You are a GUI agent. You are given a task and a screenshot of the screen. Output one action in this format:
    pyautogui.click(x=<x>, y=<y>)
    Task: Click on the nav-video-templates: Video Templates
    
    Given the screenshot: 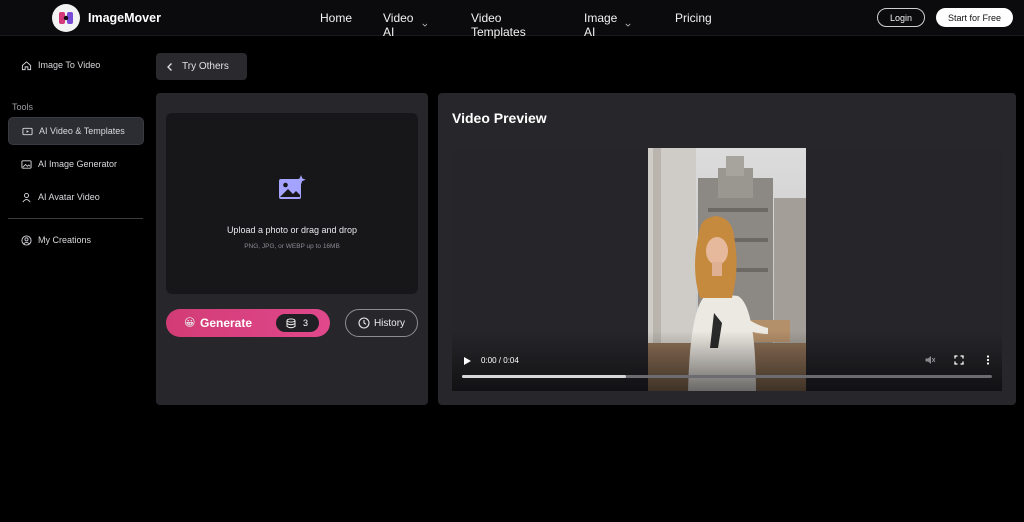 What is the action you would take?
    pyautogui.click(x=498, y=25)
    